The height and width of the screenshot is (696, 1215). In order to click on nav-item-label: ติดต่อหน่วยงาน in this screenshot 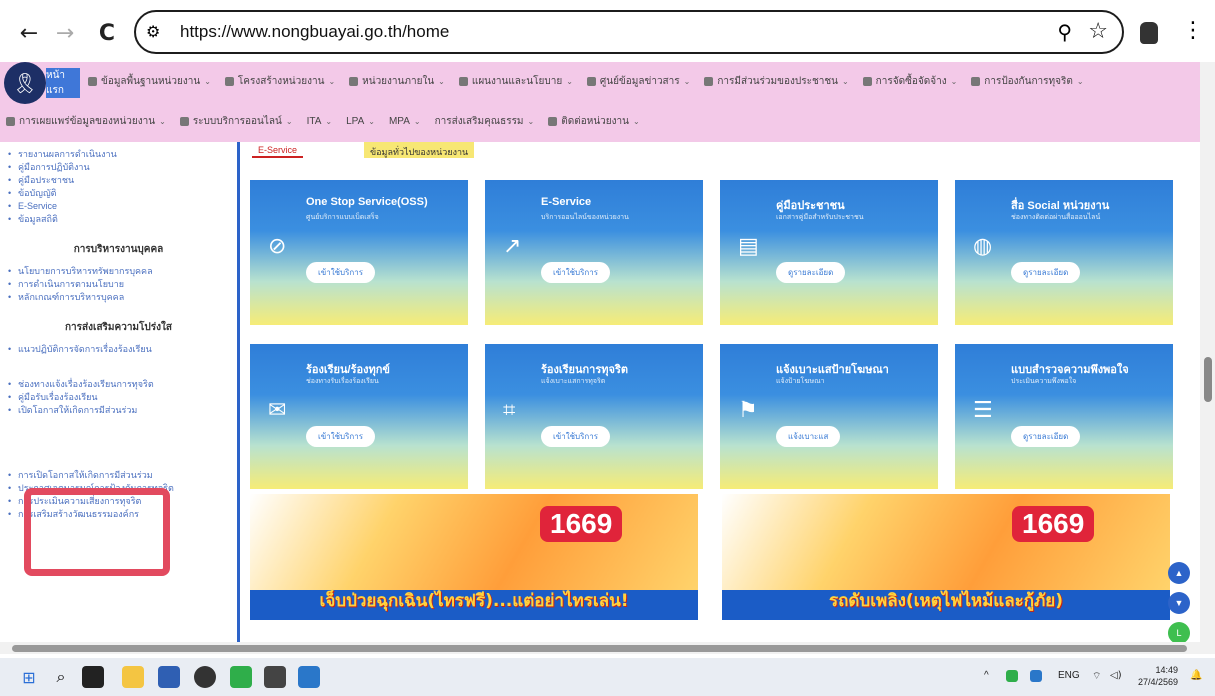, I will do `click(595, 121)`.